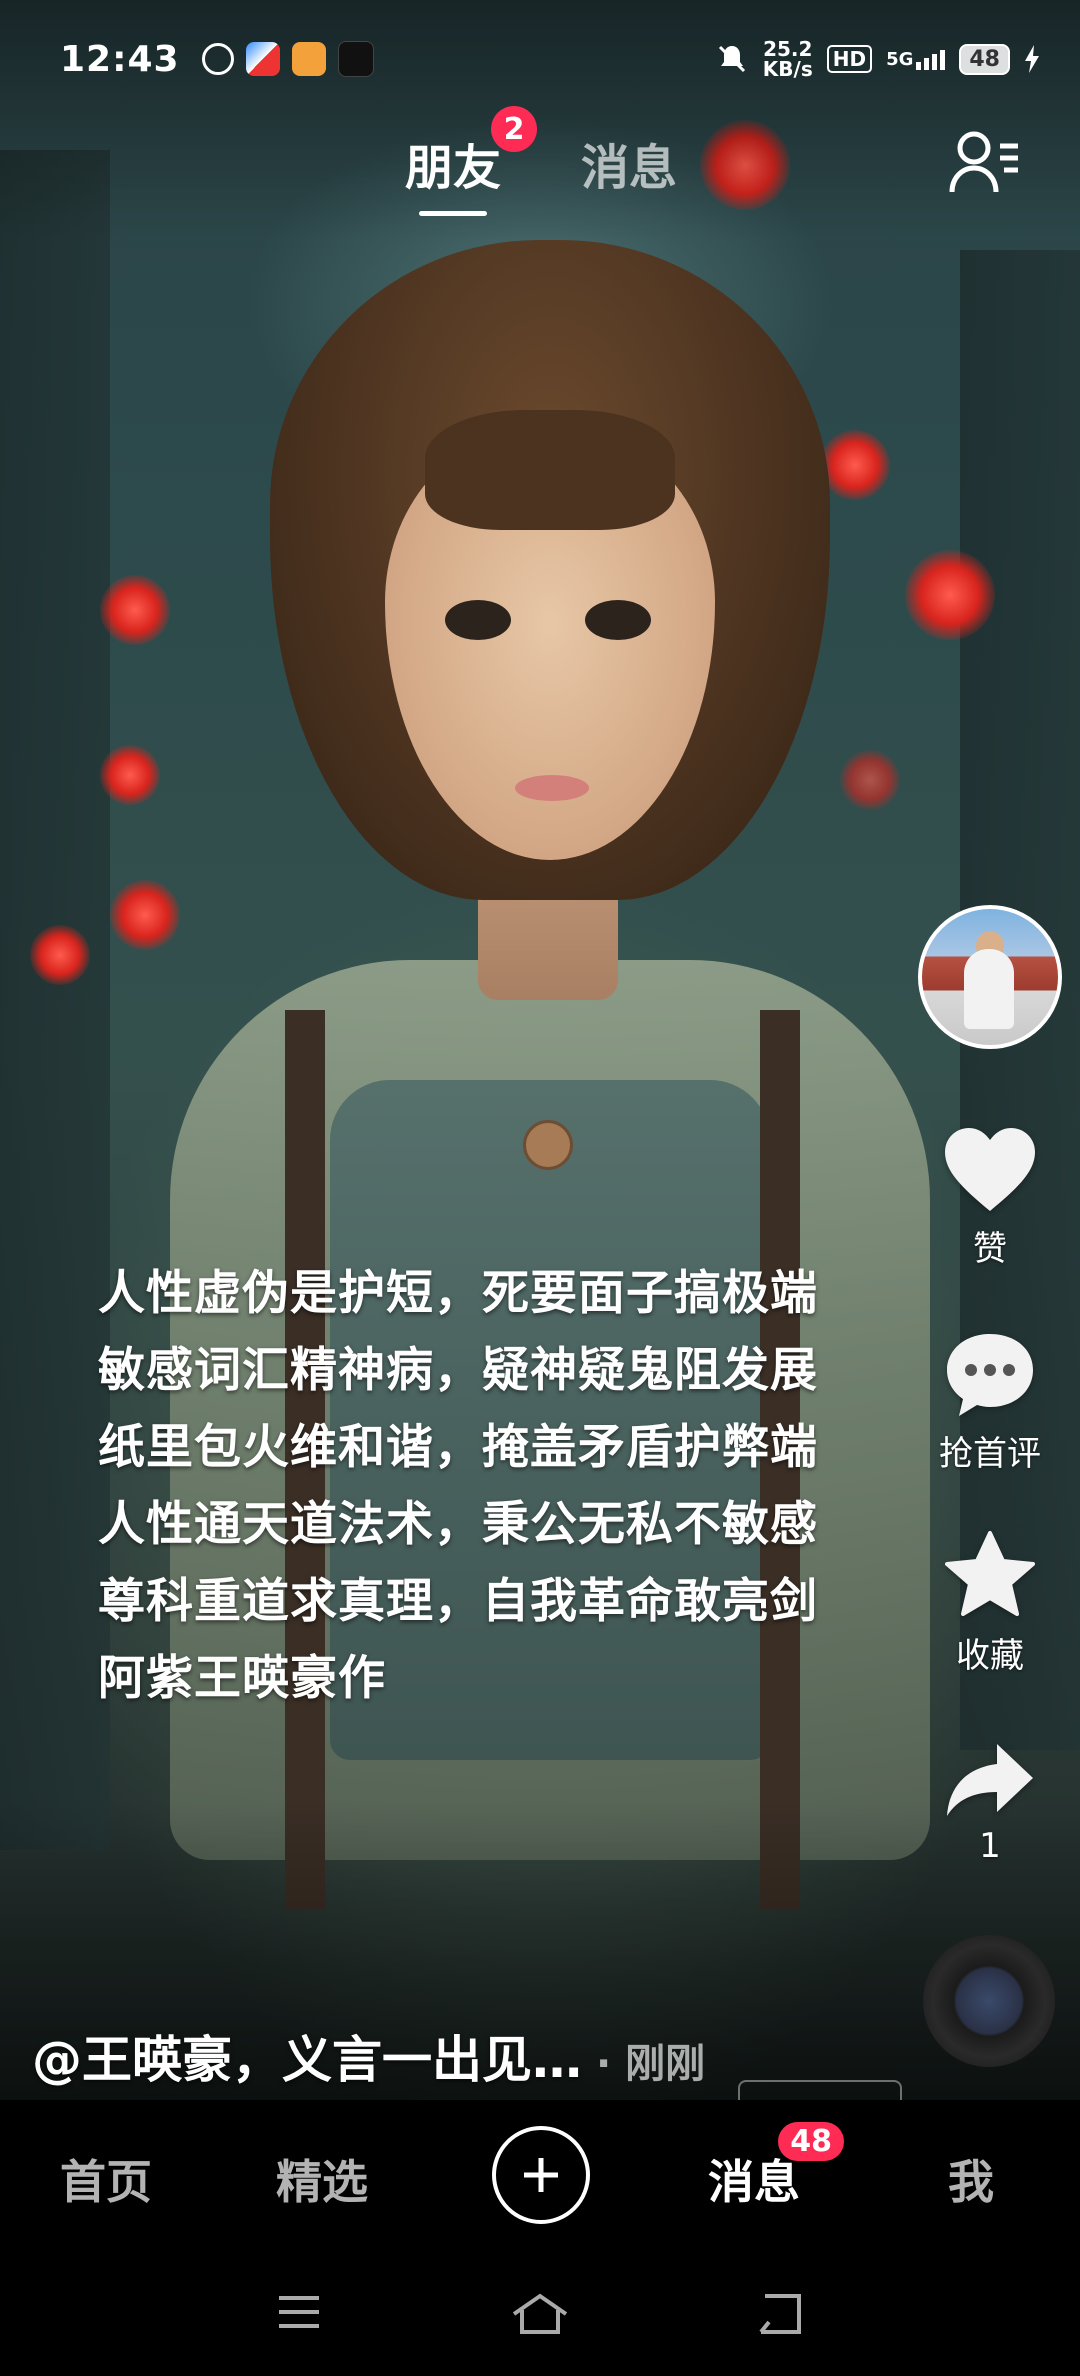 This screenshot has height=2376, width=1080. I want to click on tiktok-notification-icon, so click(355, 59).